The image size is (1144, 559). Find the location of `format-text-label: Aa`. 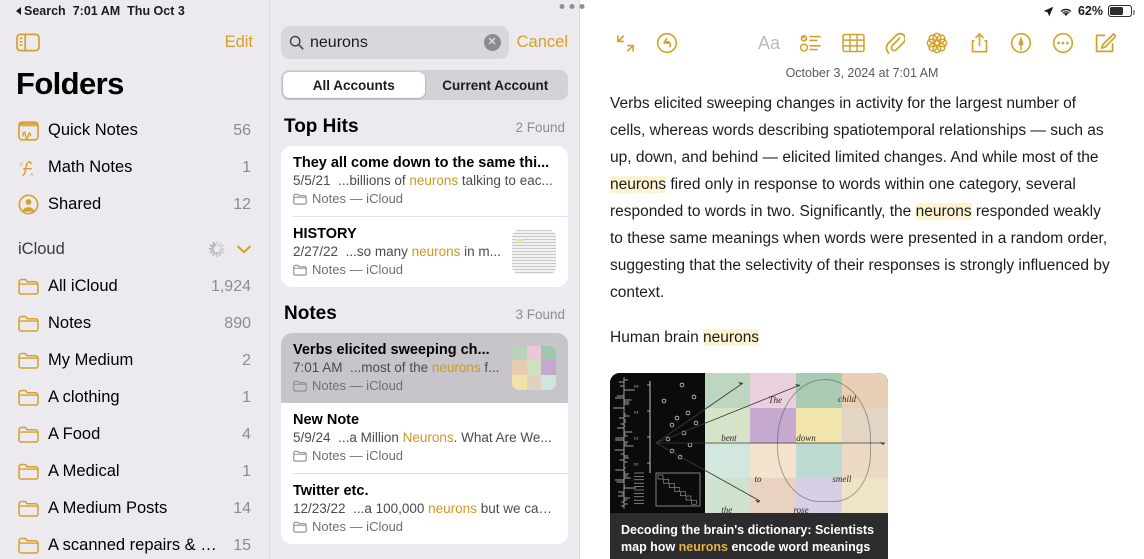

format-text-label: Aa is located at coordinates (769, 42).